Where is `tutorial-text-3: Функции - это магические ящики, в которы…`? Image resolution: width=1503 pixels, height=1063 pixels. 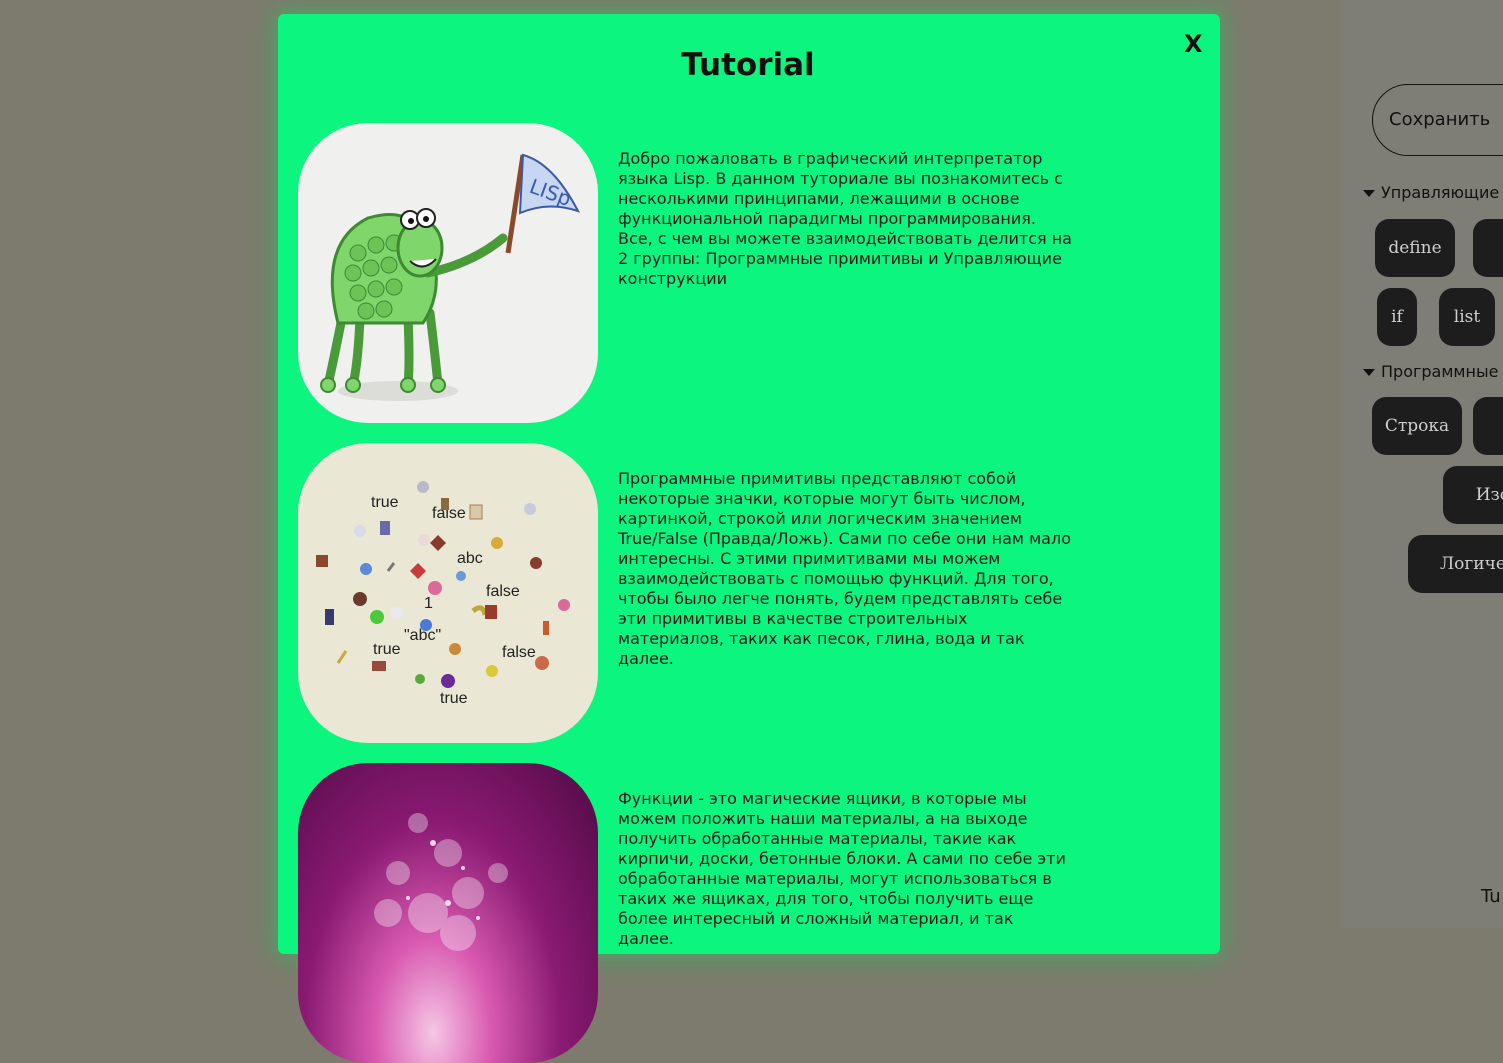
tutorial-text-3: Функции - это магические ящики, в которы… is located at coordinates (842, 868).